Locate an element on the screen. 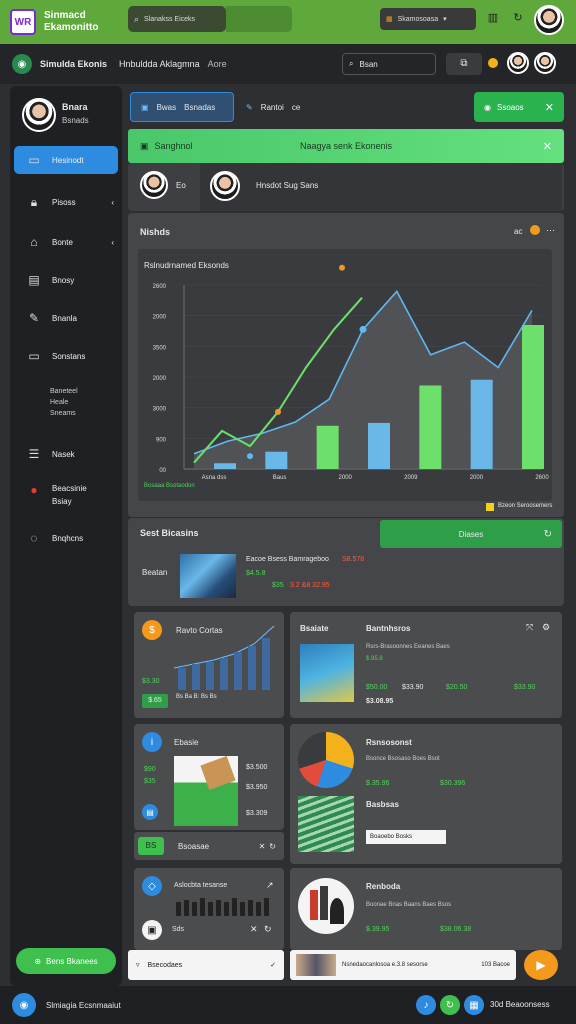 The width and height of the screenshot is (576, 1024). sub-search: ⌕ Bsan is located at coordinates (389, 64).